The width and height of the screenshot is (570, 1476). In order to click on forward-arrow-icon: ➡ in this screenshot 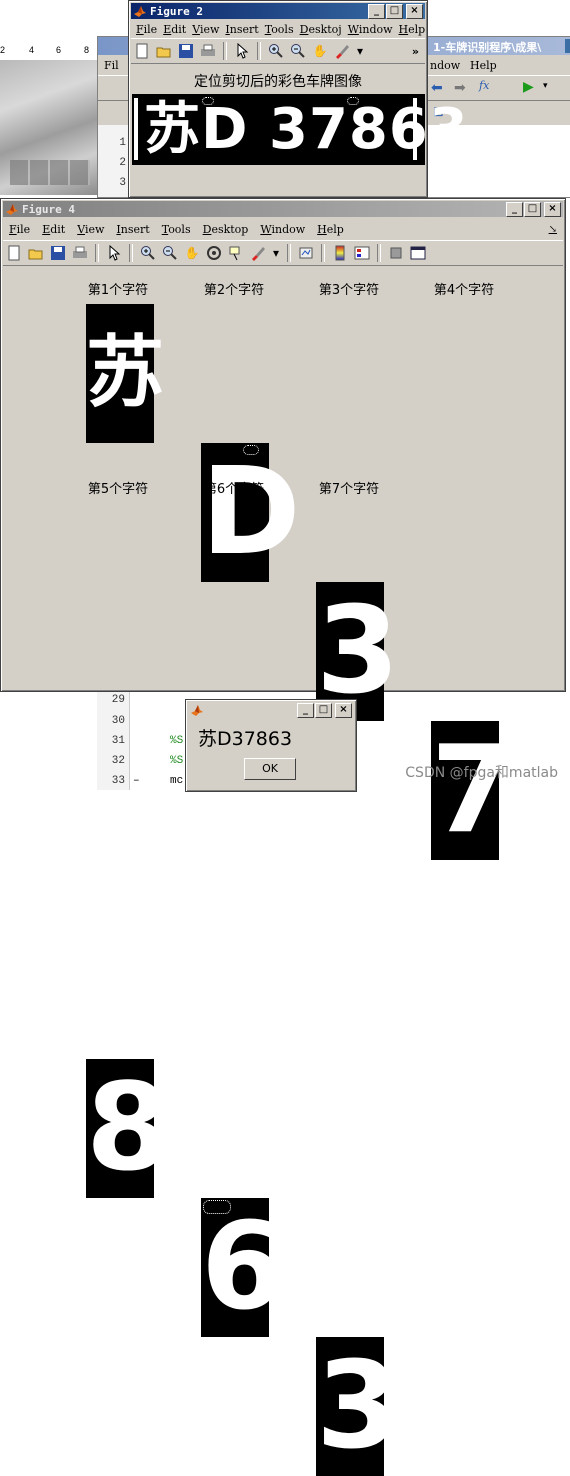, I will do `click(460, 88)`.